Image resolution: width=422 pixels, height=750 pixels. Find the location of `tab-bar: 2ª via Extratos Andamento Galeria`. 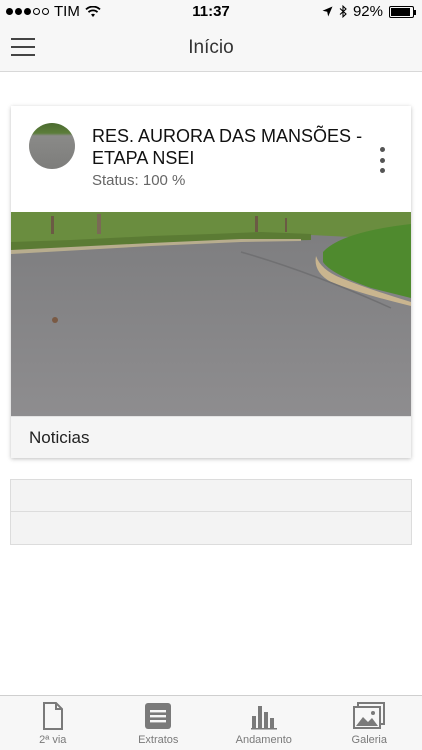

tab-bar: 2ª via Extratos Andamento Galeria is located at coordinates (211, 722).